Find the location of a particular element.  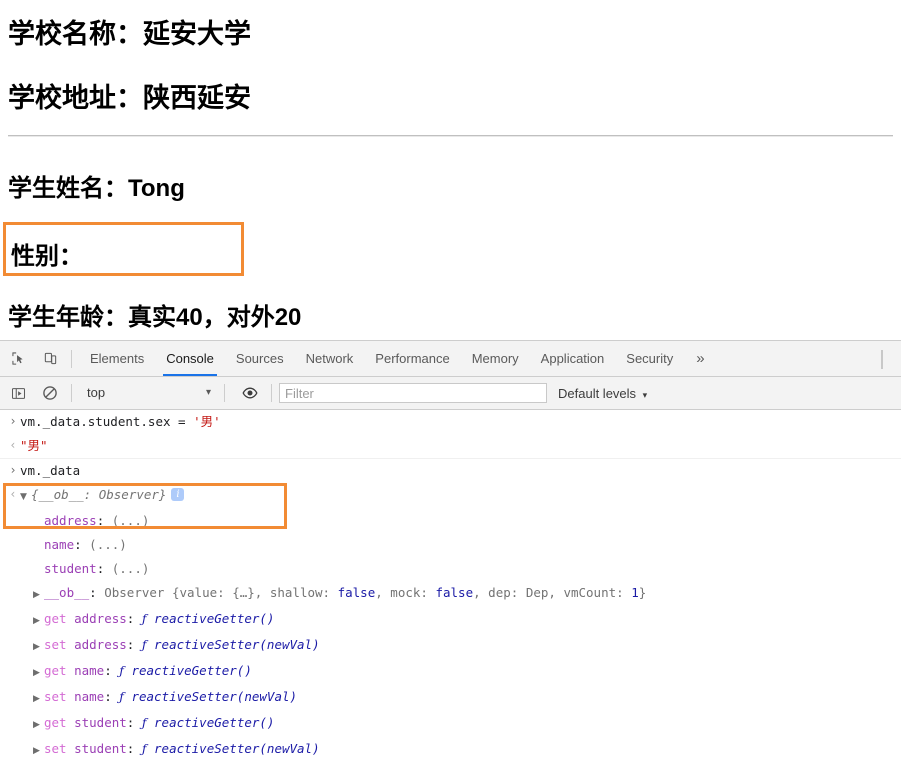

field-key: dep is located at coordinates (499, 592).